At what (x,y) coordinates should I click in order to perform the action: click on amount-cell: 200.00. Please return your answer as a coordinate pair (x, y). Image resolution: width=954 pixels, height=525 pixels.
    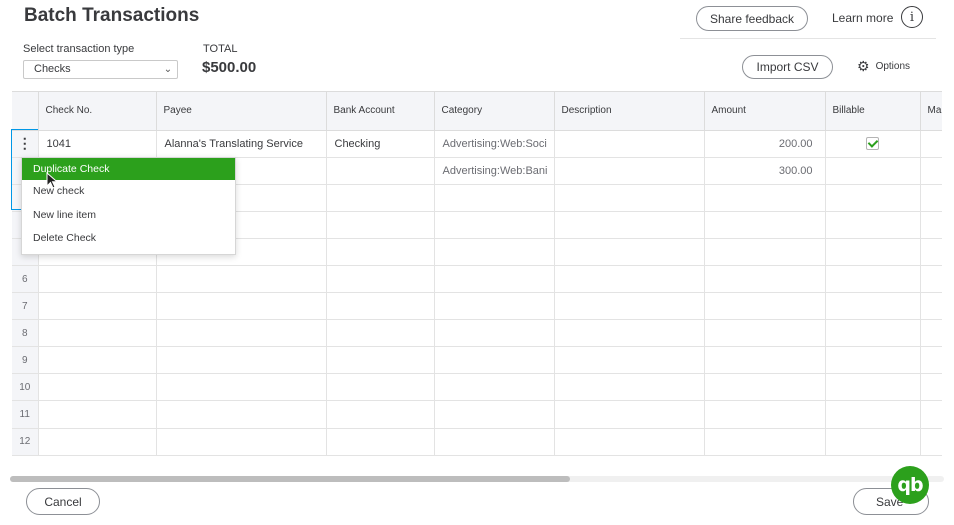
    Looking at the image, I should click on (765, 144).